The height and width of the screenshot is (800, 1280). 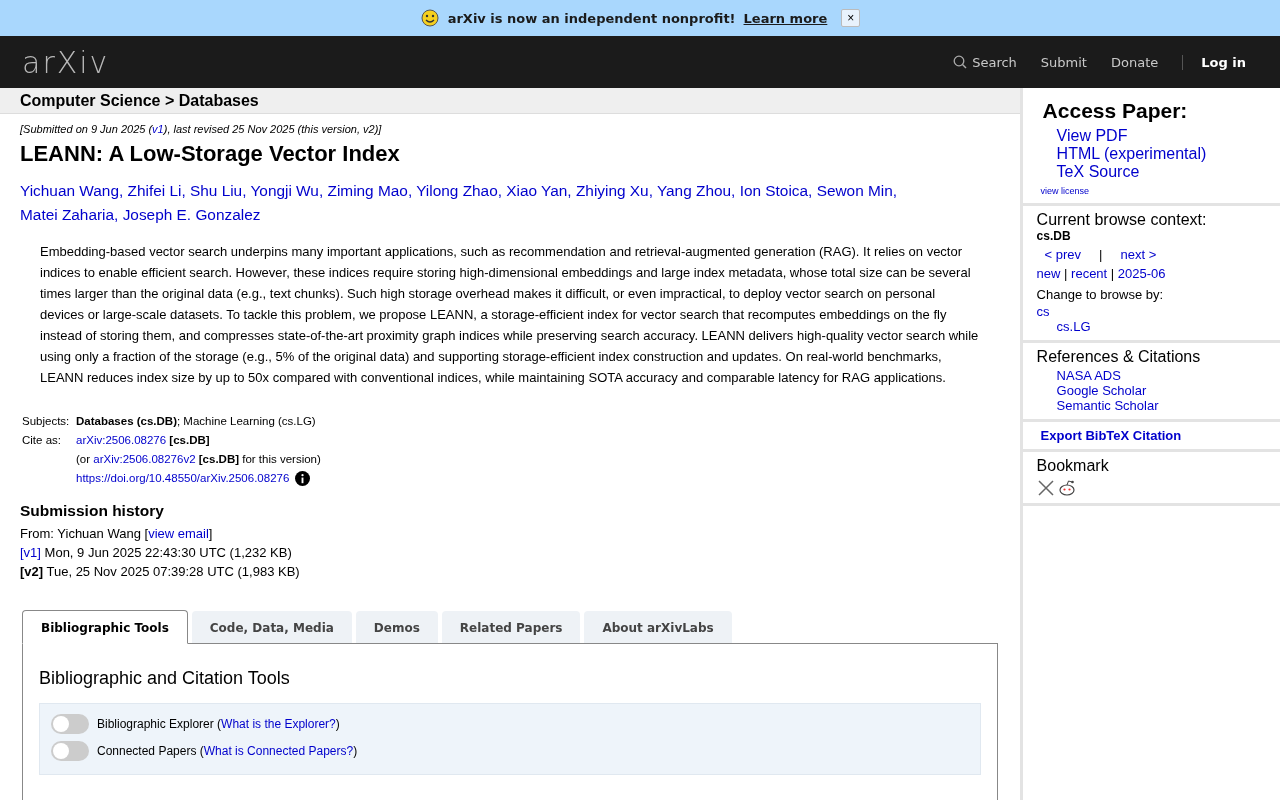 I want to click on paper-title: LEANN: A Low-Storage Vector Index, so click(x=210, y=154).